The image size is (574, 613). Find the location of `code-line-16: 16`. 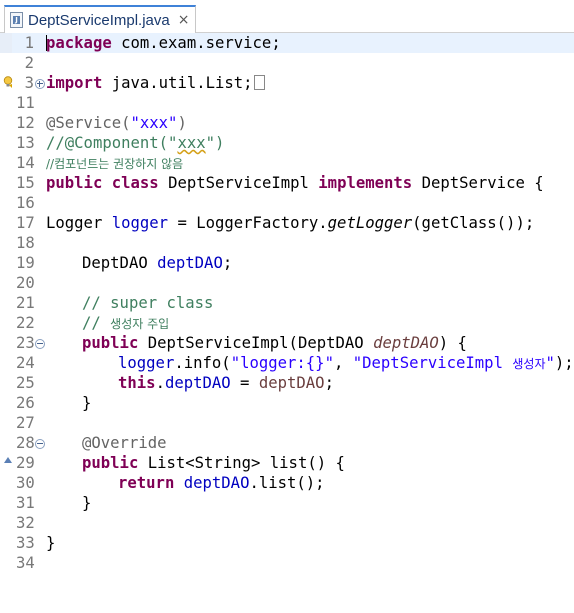

code-line-16: 16 is located at coordinates (287, 203).